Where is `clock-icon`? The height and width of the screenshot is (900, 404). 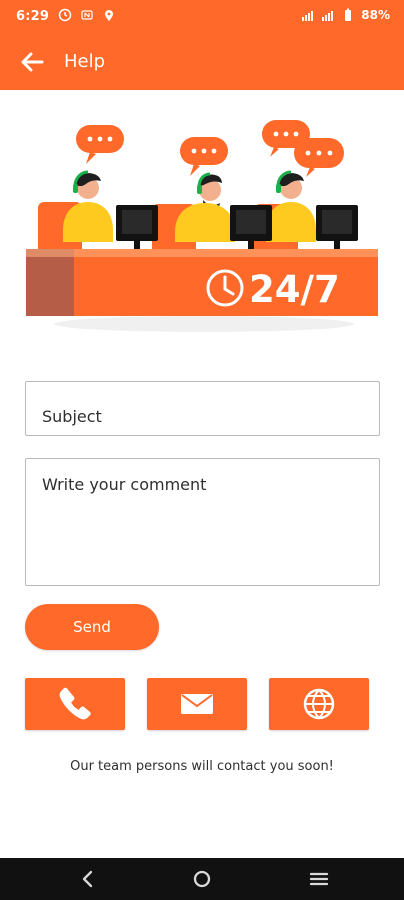 clock-icon is located at coordinates (65, 15).